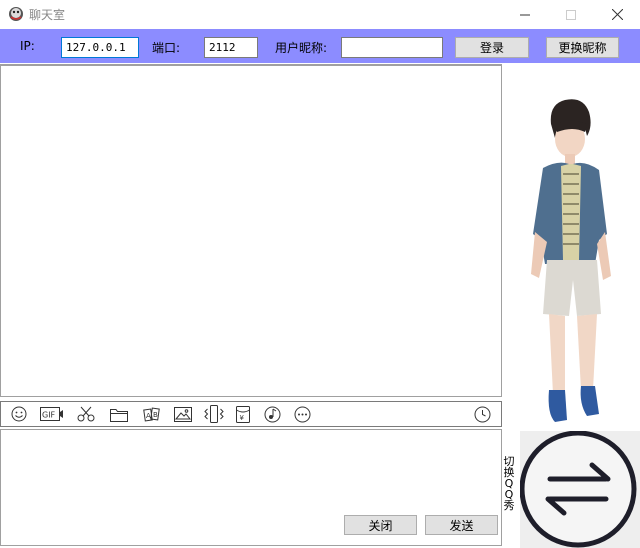  What do you see at coordinates (166, 48) in the screenshot?
I see `port-label: 端口:` at bounding box center [166, 48].